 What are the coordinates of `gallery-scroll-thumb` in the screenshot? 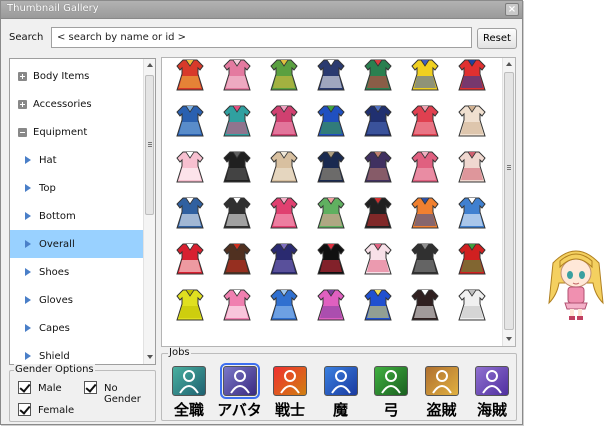 It's located at (509, 201).